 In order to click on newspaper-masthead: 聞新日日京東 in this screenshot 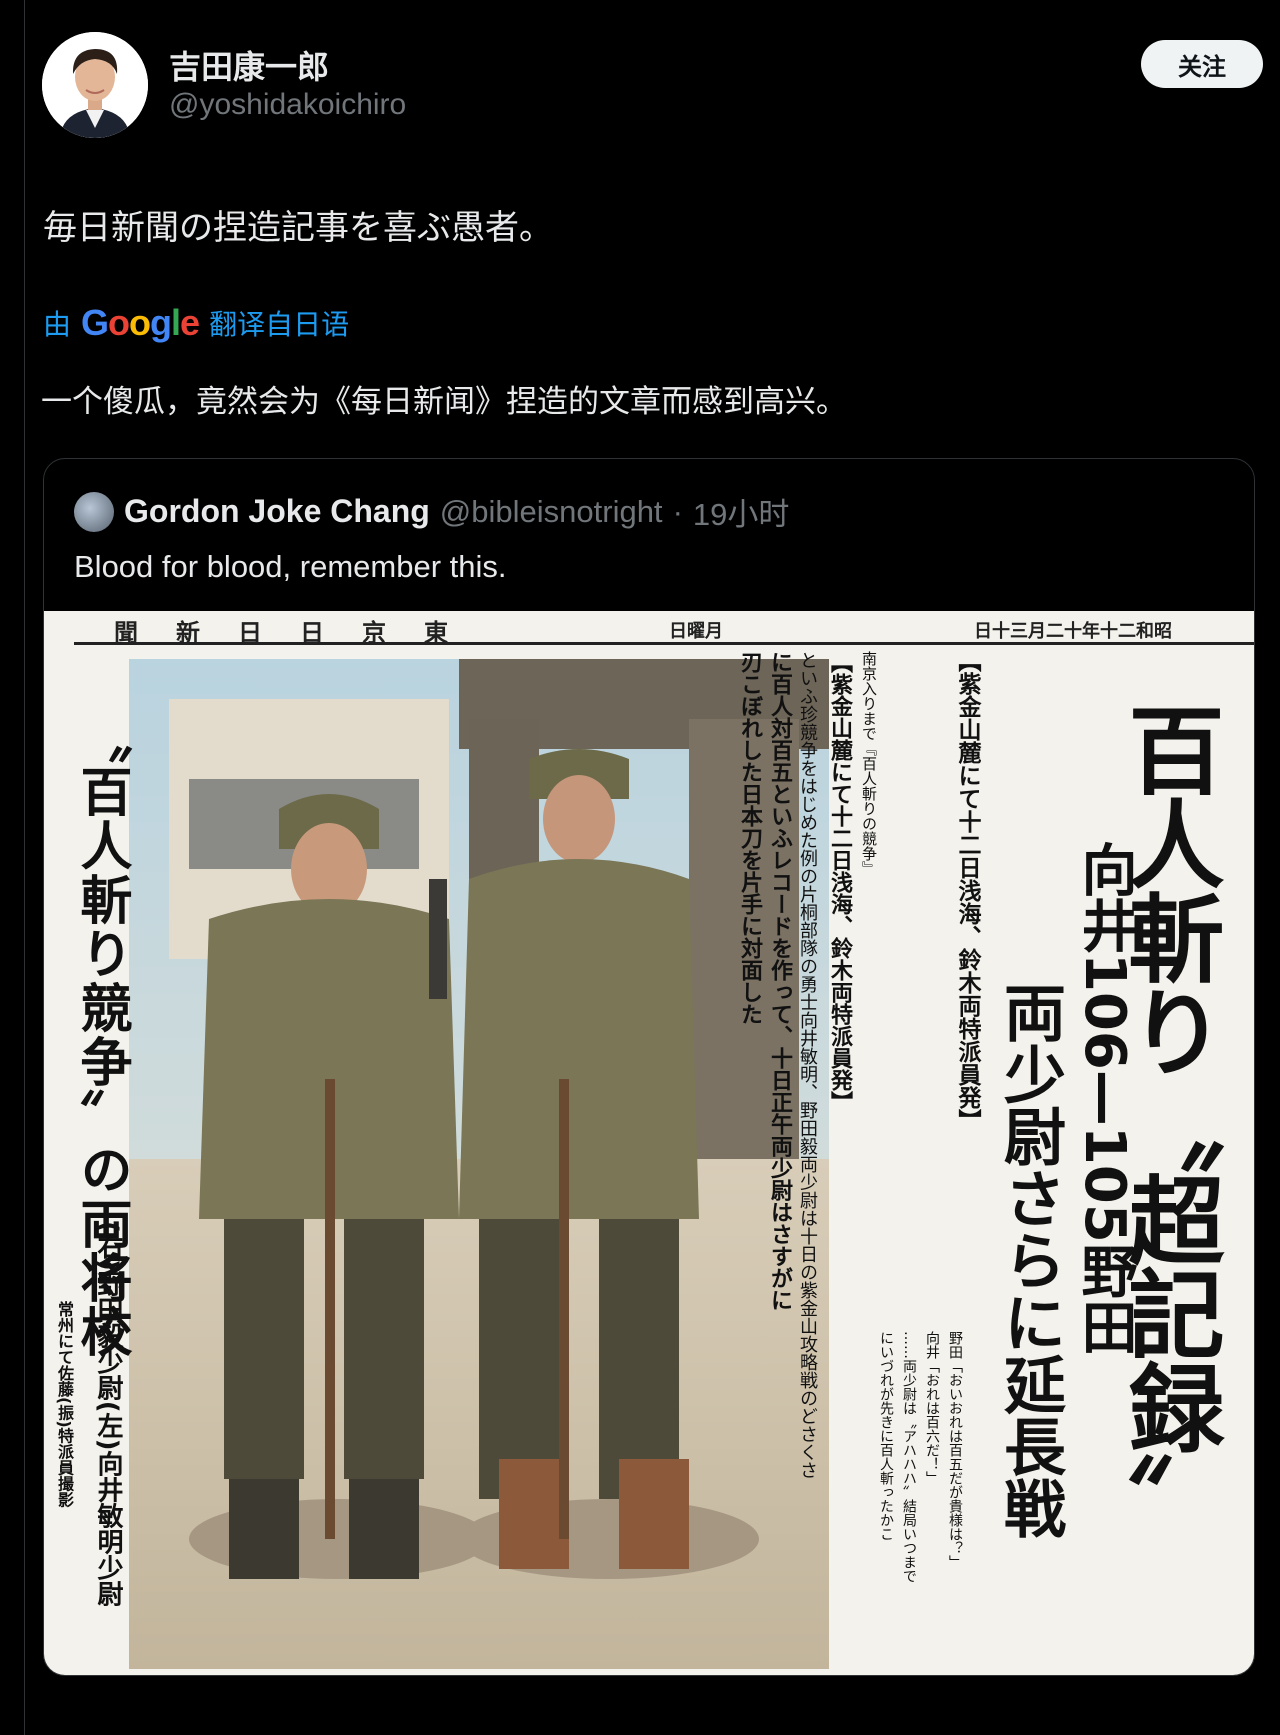, I will do `click(300, 632)`.